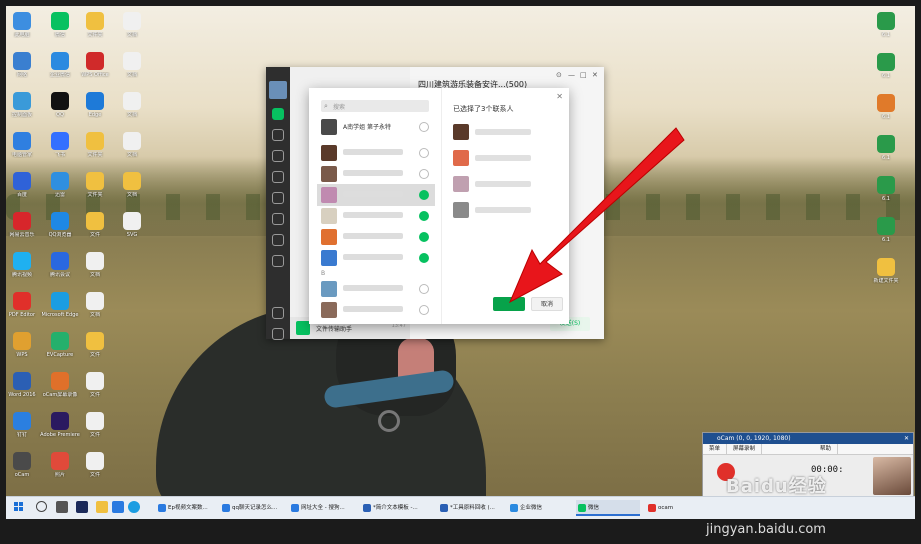  Describe the element at coordinates (808, 449) in the screenshot. I see `ocam-menu: 菜单 屏幕录制 帮助` at that location.